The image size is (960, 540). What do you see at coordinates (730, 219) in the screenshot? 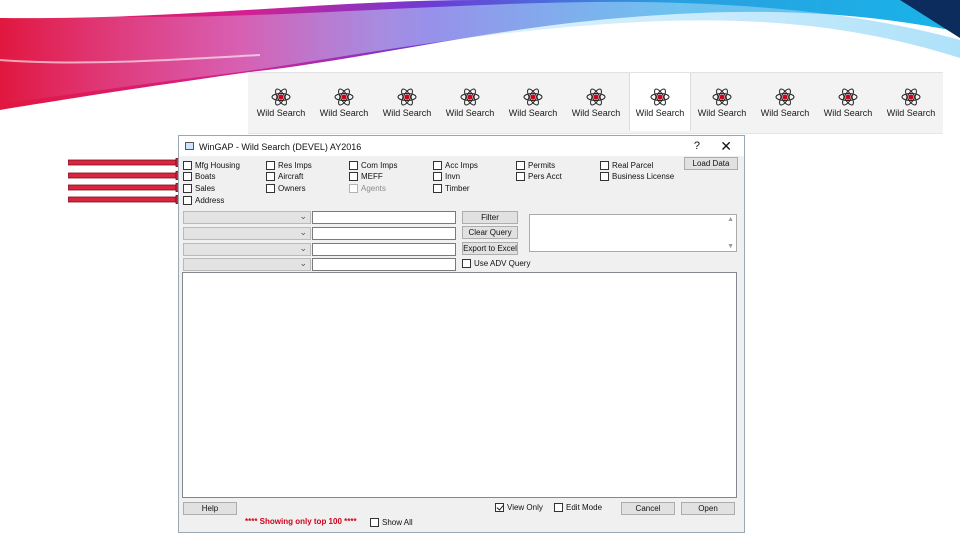
I see `scroll-up-icon: ▲` at bounding box center [730, 219].